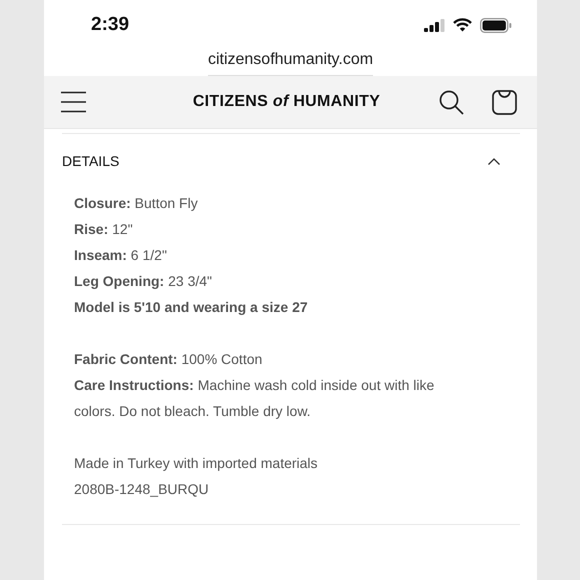  What do you see at coordinates (104, 229) in the screenshot?
I see `detail-text: Rise: 12"` at bounding box center [104, 229].